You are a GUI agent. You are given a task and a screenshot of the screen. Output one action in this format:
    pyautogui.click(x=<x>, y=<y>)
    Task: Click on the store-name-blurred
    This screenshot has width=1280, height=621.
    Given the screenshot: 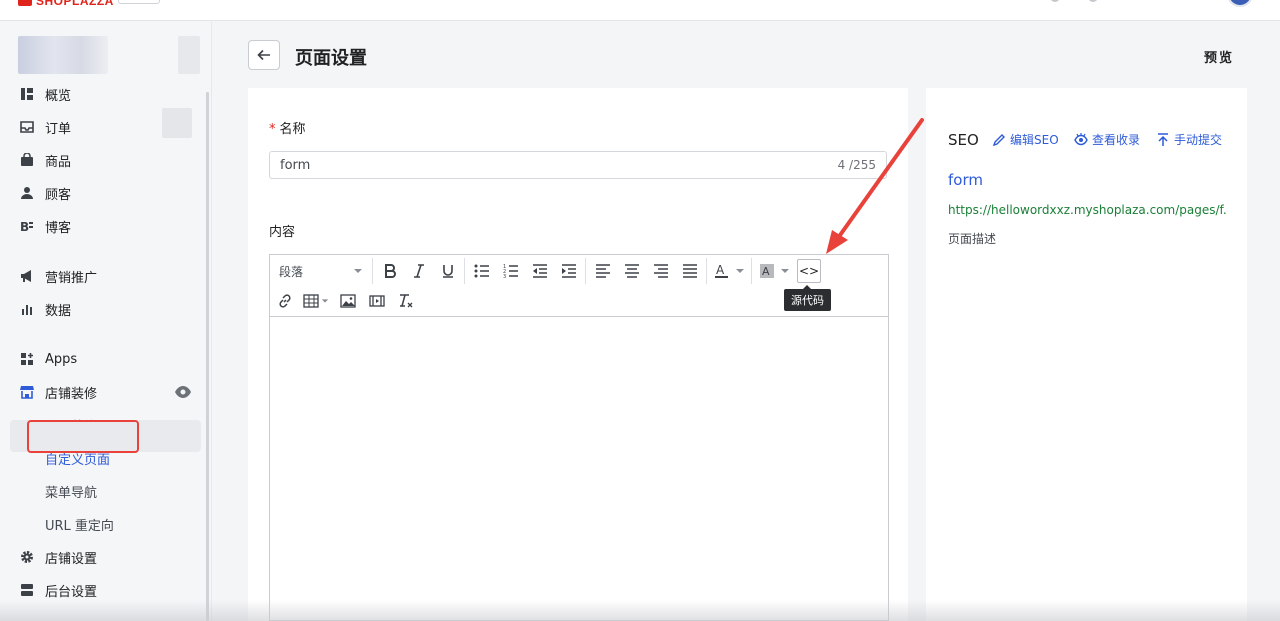 What is the action you would take?
    pyautogui.click(x=63, y=55)
    